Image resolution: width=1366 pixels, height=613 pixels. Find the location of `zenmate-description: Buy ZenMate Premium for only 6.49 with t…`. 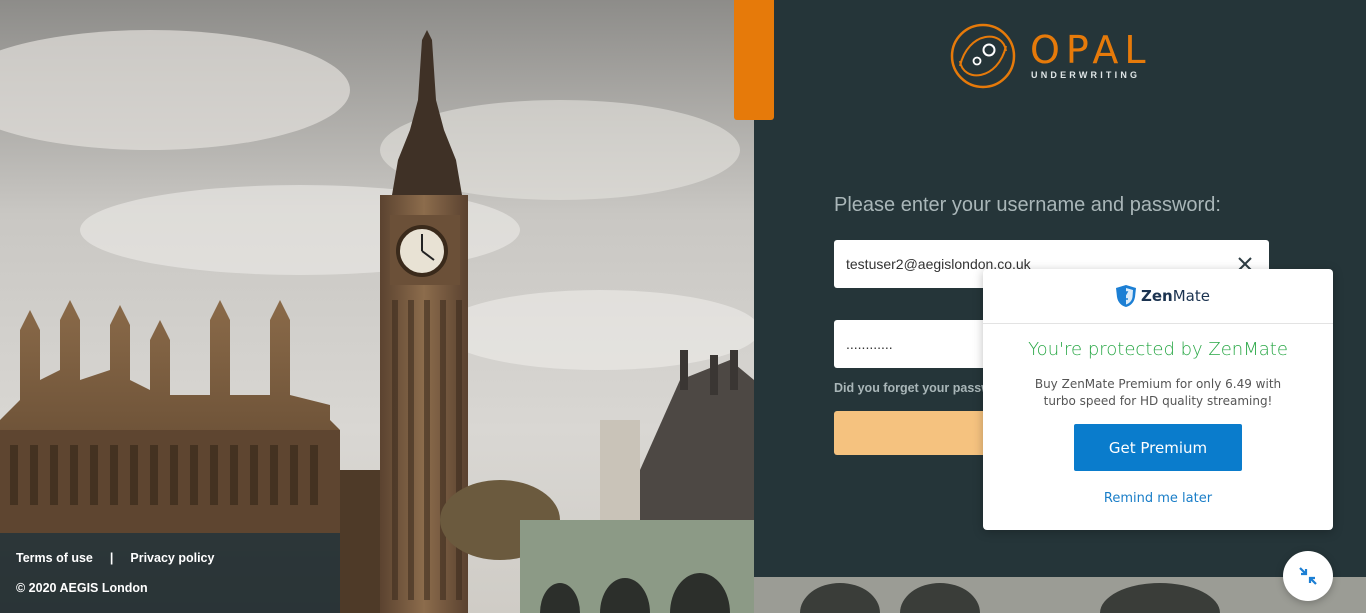

zenmate-description: Buy ZenMate Premium for only 6.49 with t… is located at coordinates (1158, 392).